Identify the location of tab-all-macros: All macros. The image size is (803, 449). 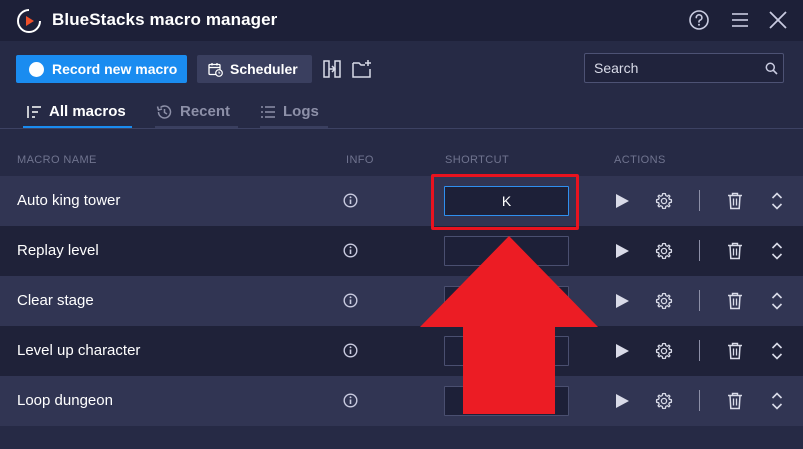
(77, 111).